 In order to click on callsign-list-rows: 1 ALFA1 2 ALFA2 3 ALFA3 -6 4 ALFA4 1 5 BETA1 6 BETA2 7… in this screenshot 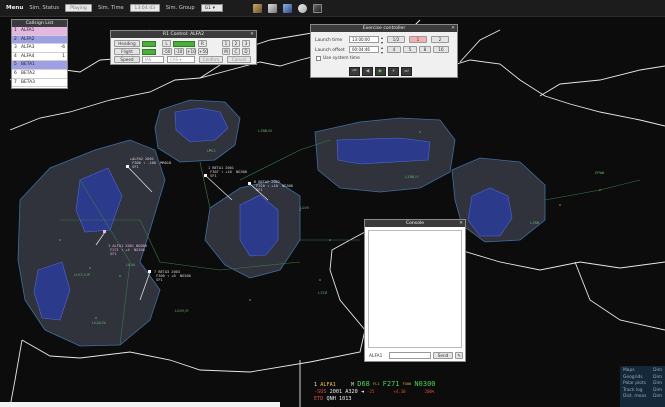, I will do `click(39, 57)`.